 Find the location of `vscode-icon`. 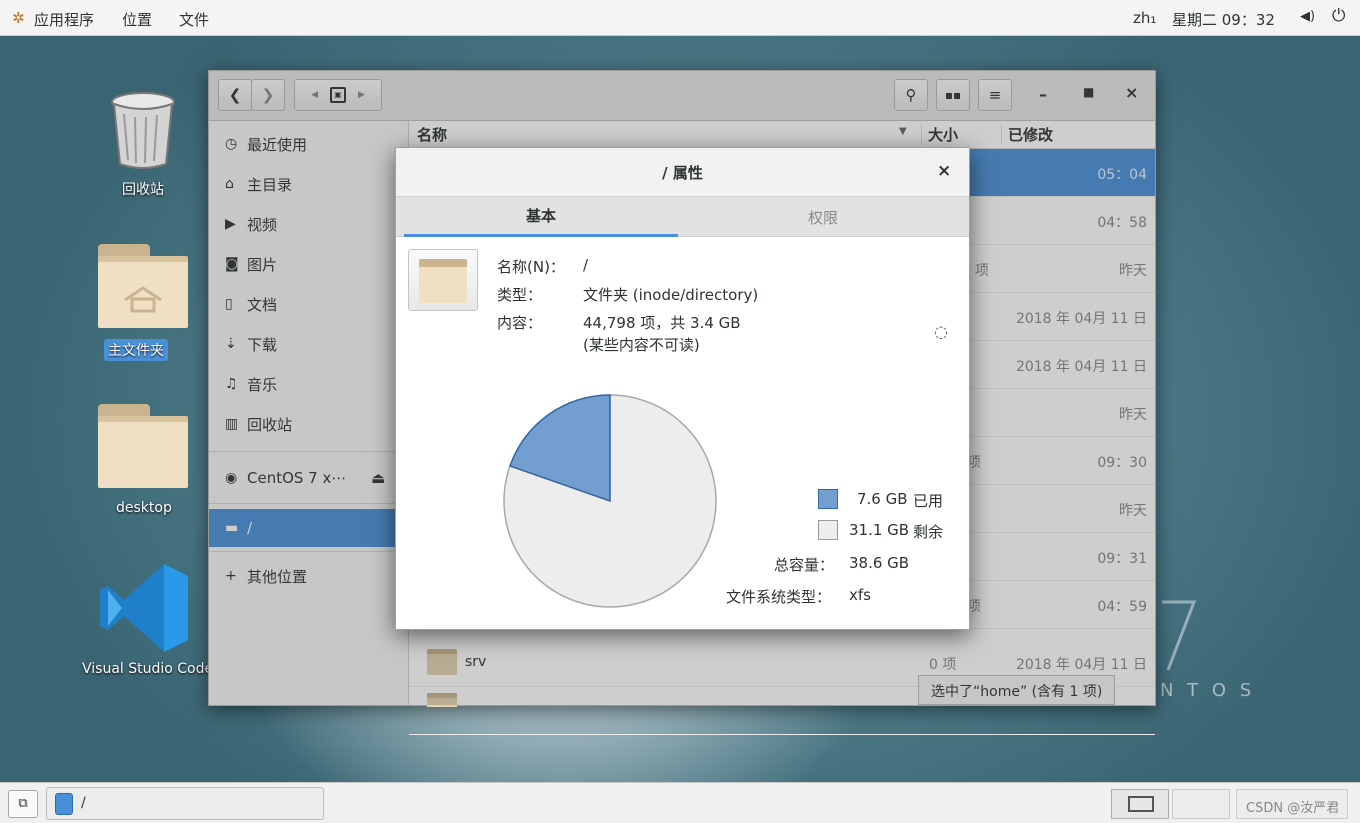

vscode-icon is located at coordinates (144, 608).